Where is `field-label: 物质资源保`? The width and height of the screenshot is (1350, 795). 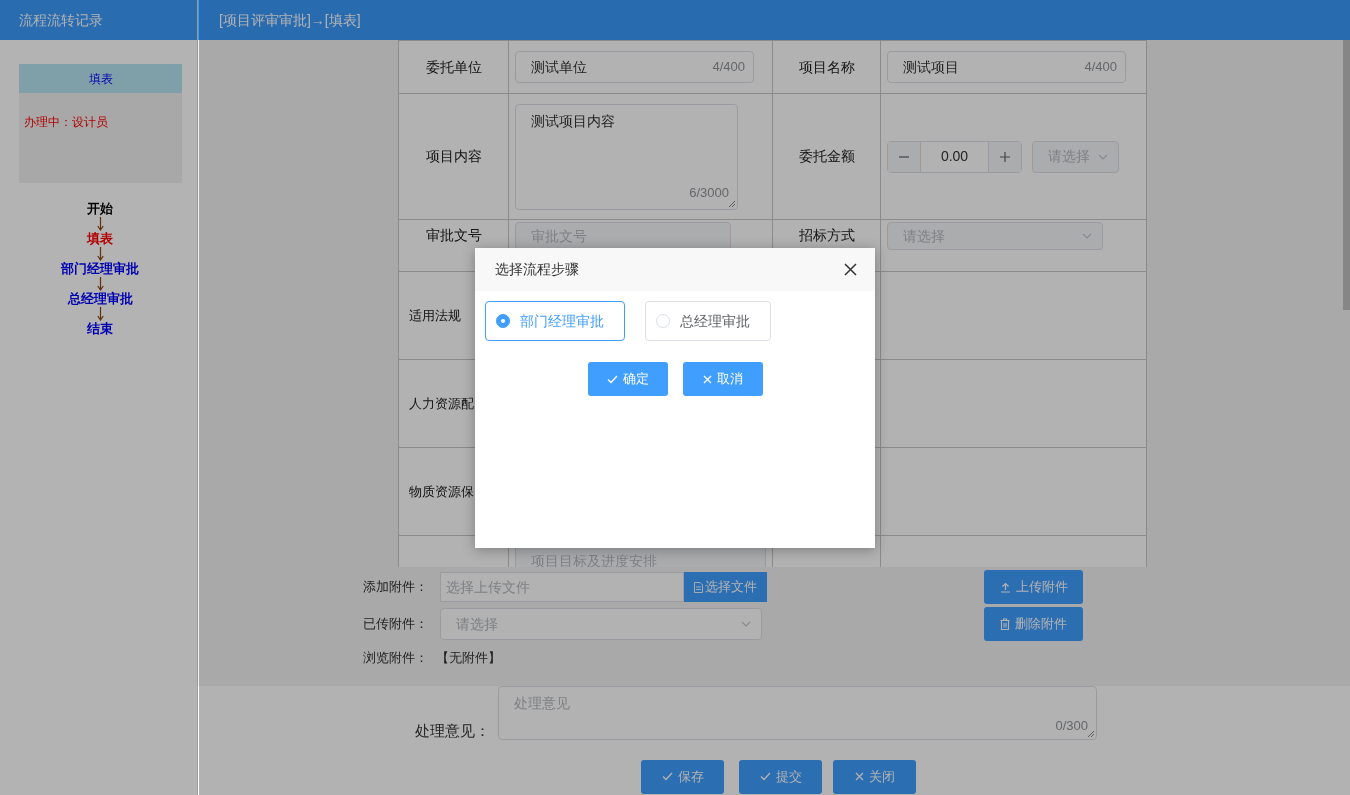 field-label: 物质资源保 is located at coordinates (441, 491).